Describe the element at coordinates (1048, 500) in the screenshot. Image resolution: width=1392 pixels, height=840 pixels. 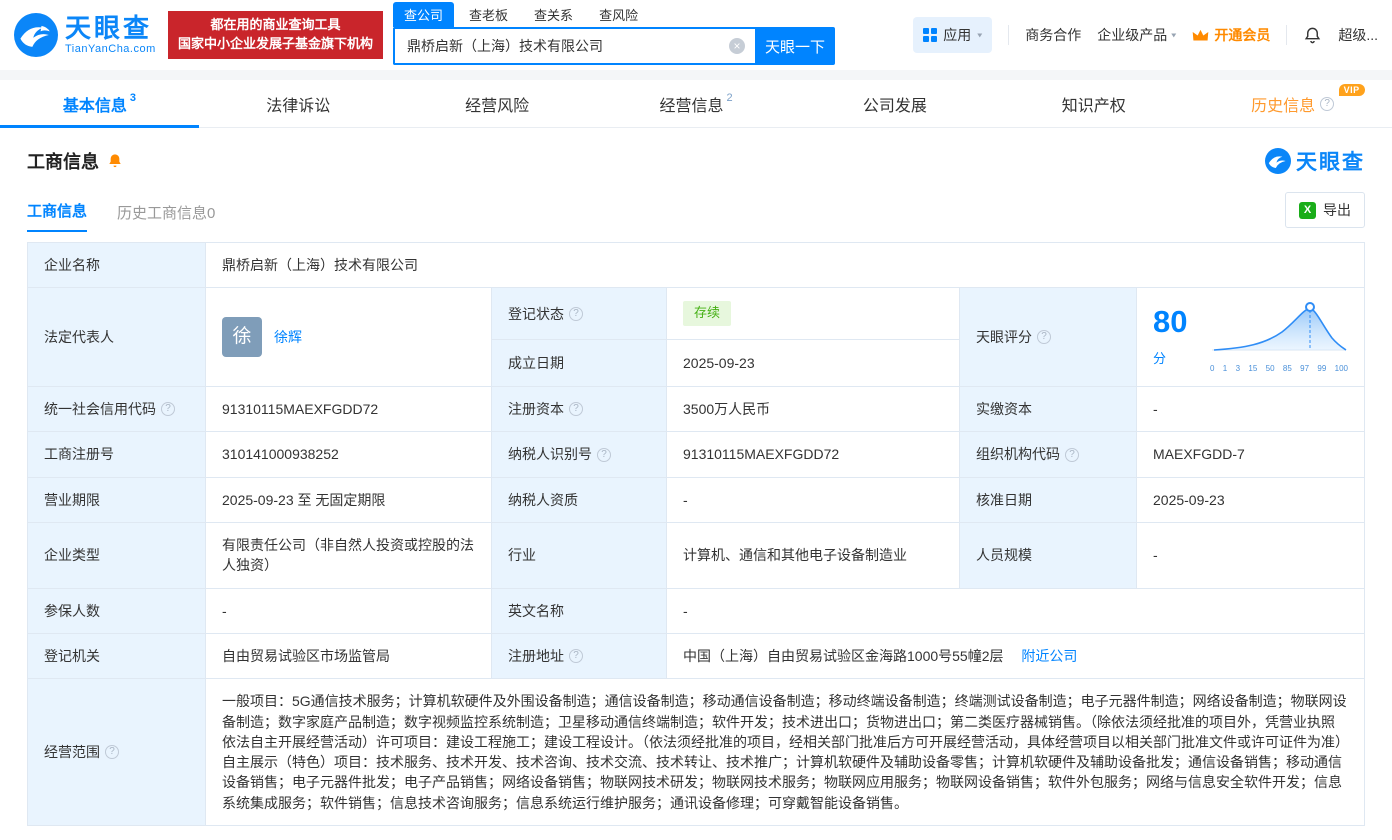
I see `field-label: 核准日期` at that location.